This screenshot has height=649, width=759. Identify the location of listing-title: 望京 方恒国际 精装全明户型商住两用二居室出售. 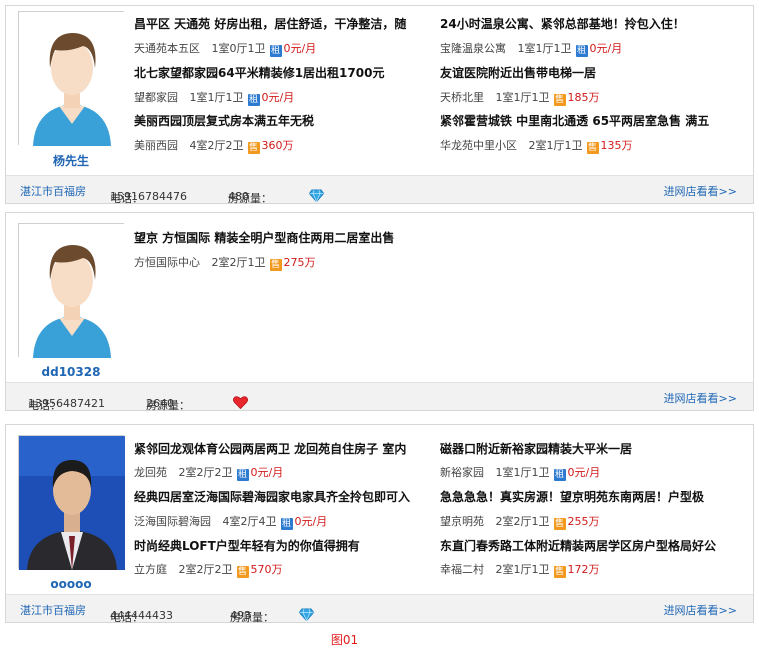
(294, 237).